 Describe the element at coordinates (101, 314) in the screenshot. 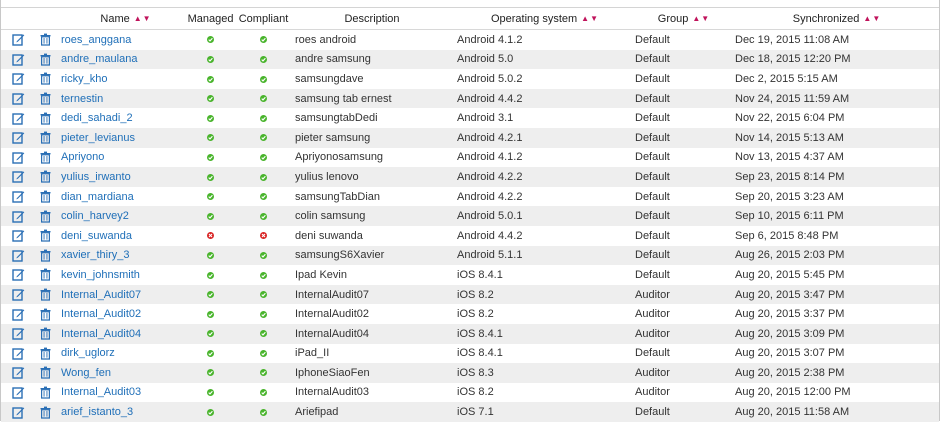

I see `device-name-link: Internal_Audit02` at that location.